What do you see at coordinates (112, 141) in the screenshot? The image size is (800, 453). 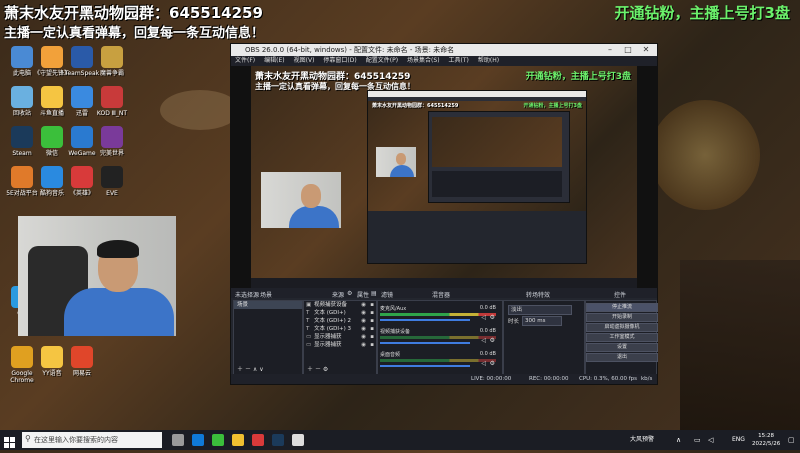 I see `desktop-icon: 完美世界` at bounding box center [112, 141].